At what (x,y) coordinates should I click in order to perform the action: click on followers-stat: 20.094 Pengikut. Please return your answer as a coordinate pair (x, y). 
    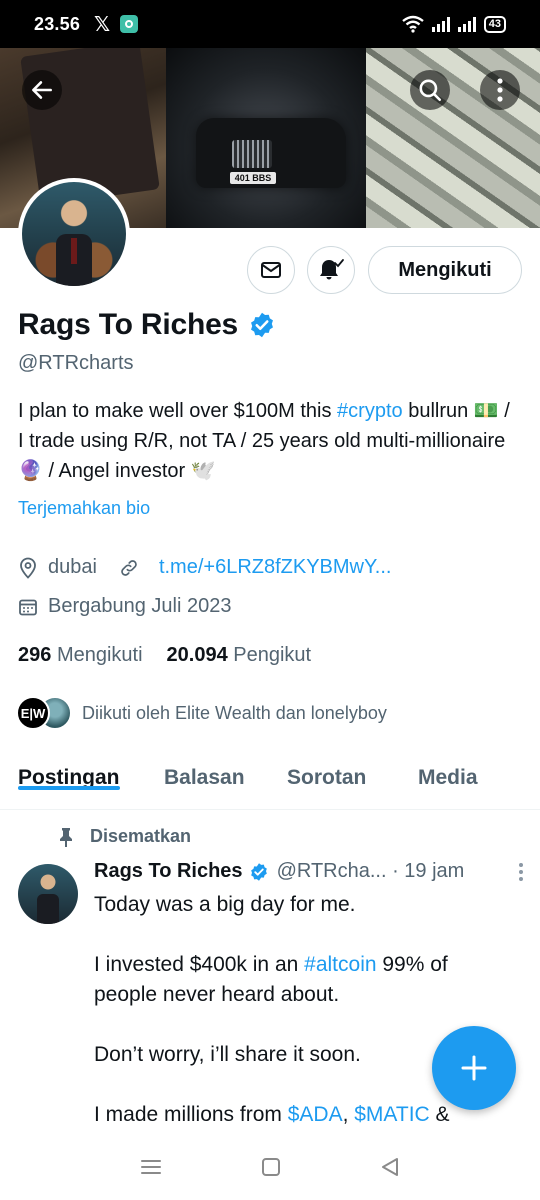
    Looking at the image, I should click on (239, 655).